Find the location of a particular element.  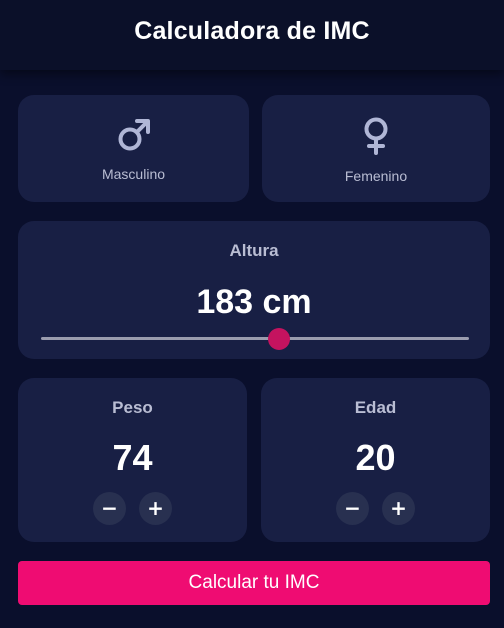

weight-decrement-button: − is located at coordinates (109, 508).